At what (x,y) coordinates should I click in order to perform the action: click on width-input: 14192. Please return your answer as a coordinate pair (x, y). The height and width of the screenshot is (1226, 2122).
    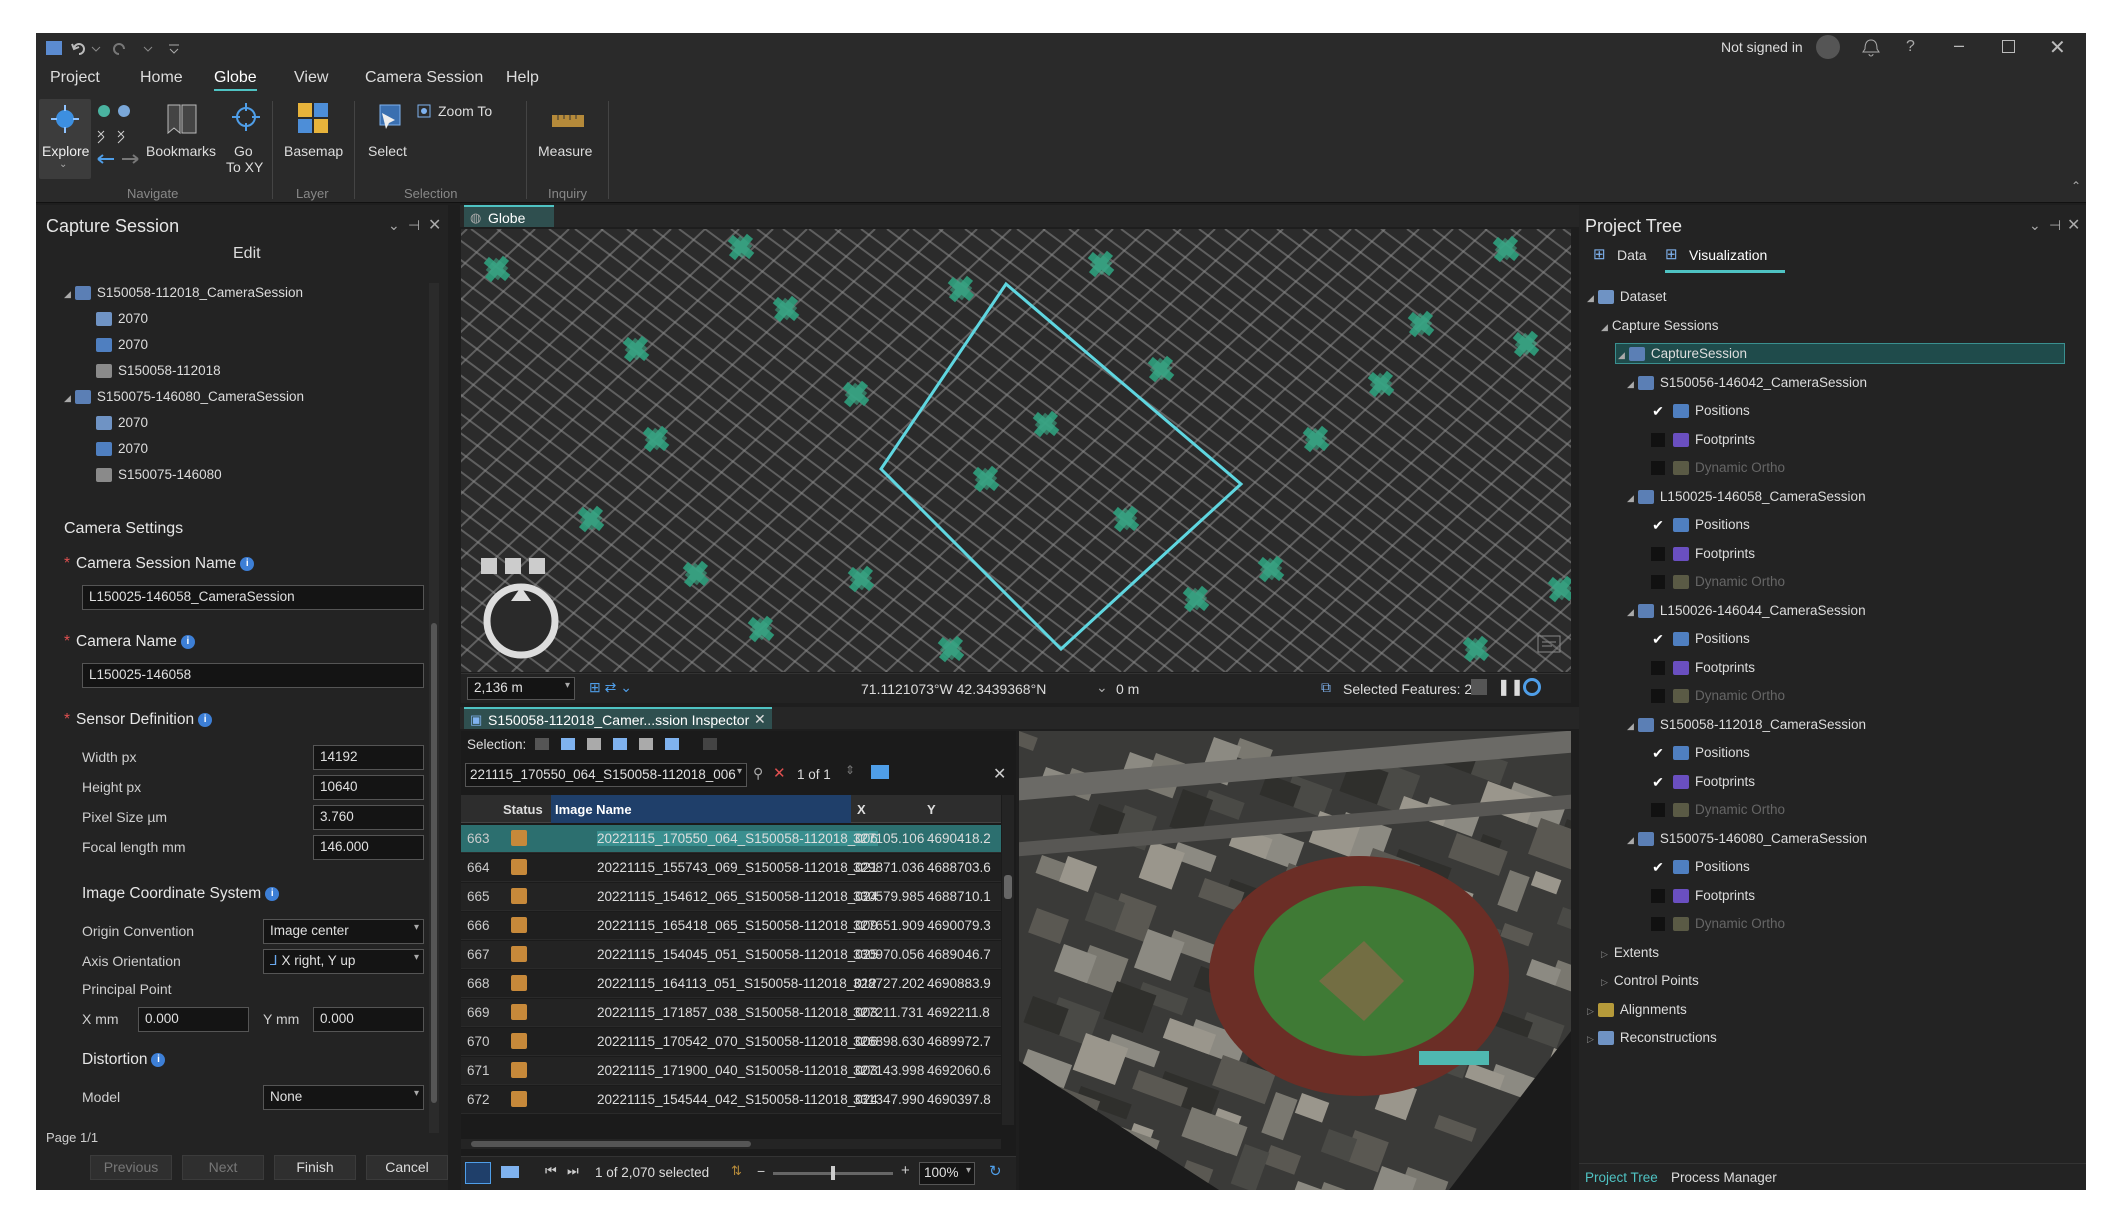
    Looking at the image, I should click on (368, 757).